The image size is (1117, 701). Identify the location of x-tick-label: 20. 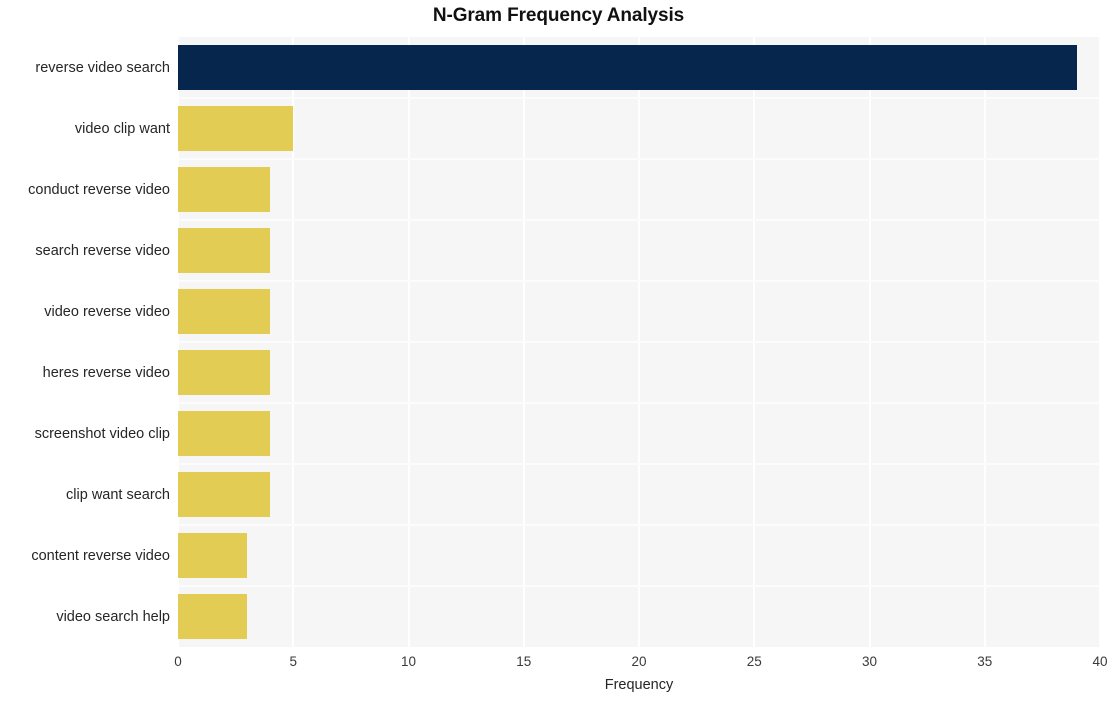
(639, 661).